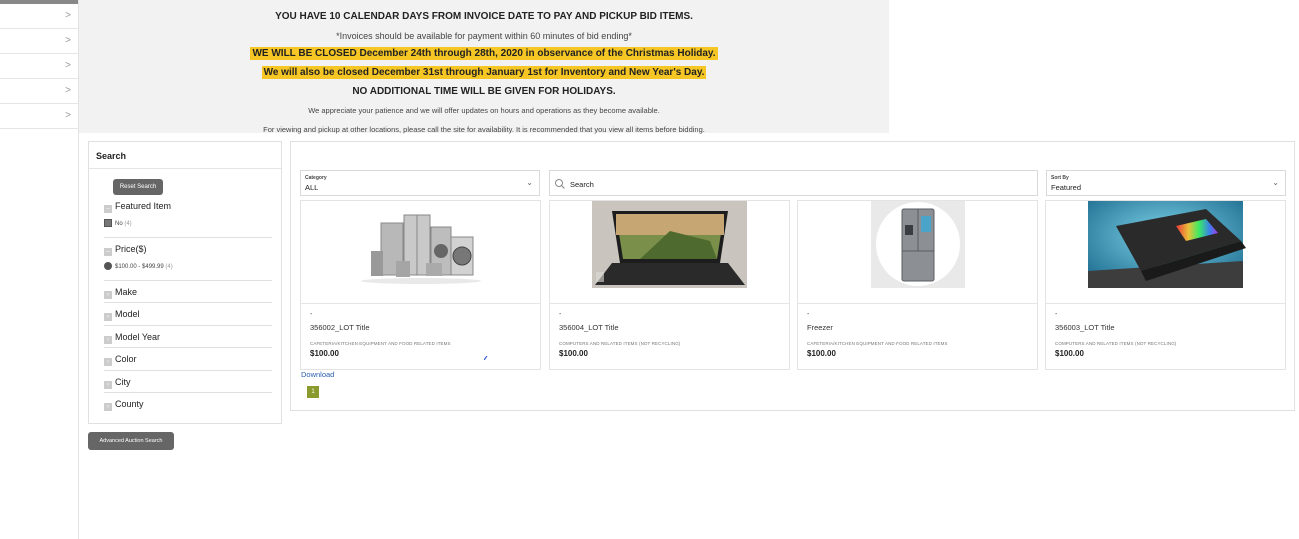 This screenshot has height=539, width=1299. Describe the element at coordinates (108, 266) in the screenshot. I see `radio-icon` at that location.